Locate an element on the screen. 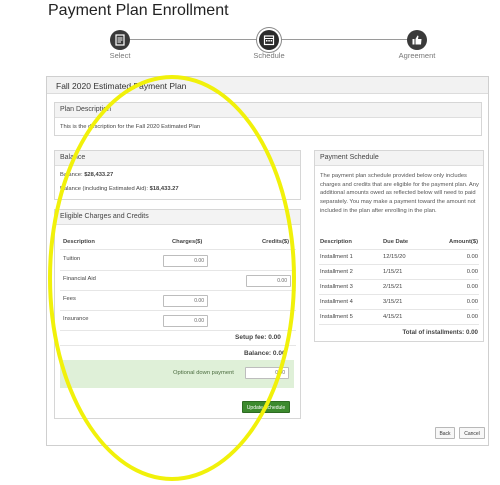  schedule-header: Payment Schedule is located at coordinates (399, 158).